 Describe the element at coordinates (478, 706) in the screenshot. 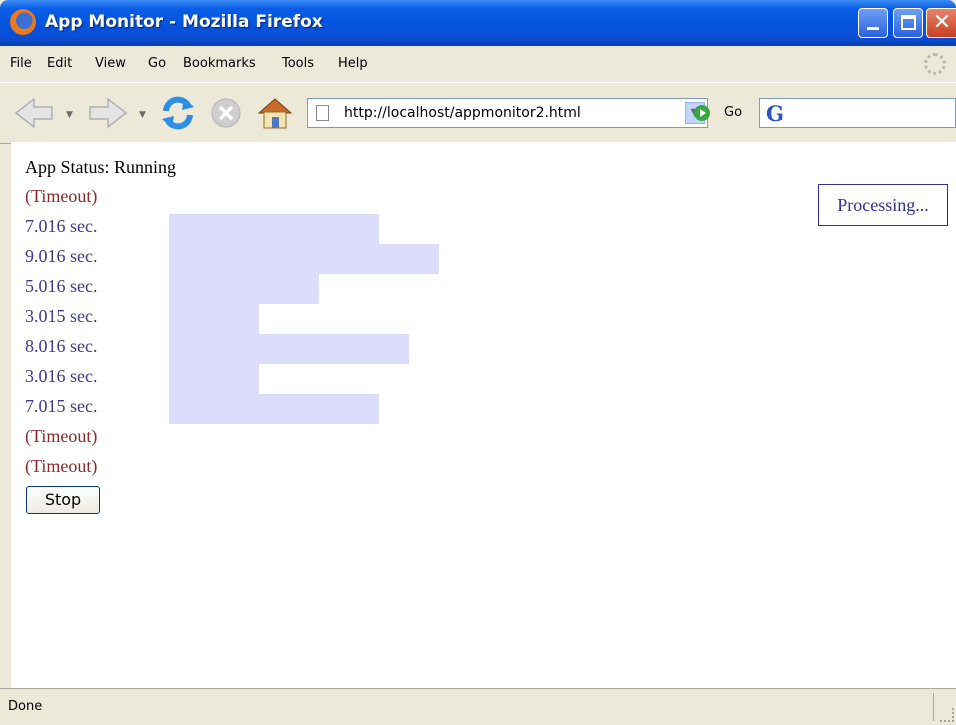

I see `status-bar: Done` at that location.